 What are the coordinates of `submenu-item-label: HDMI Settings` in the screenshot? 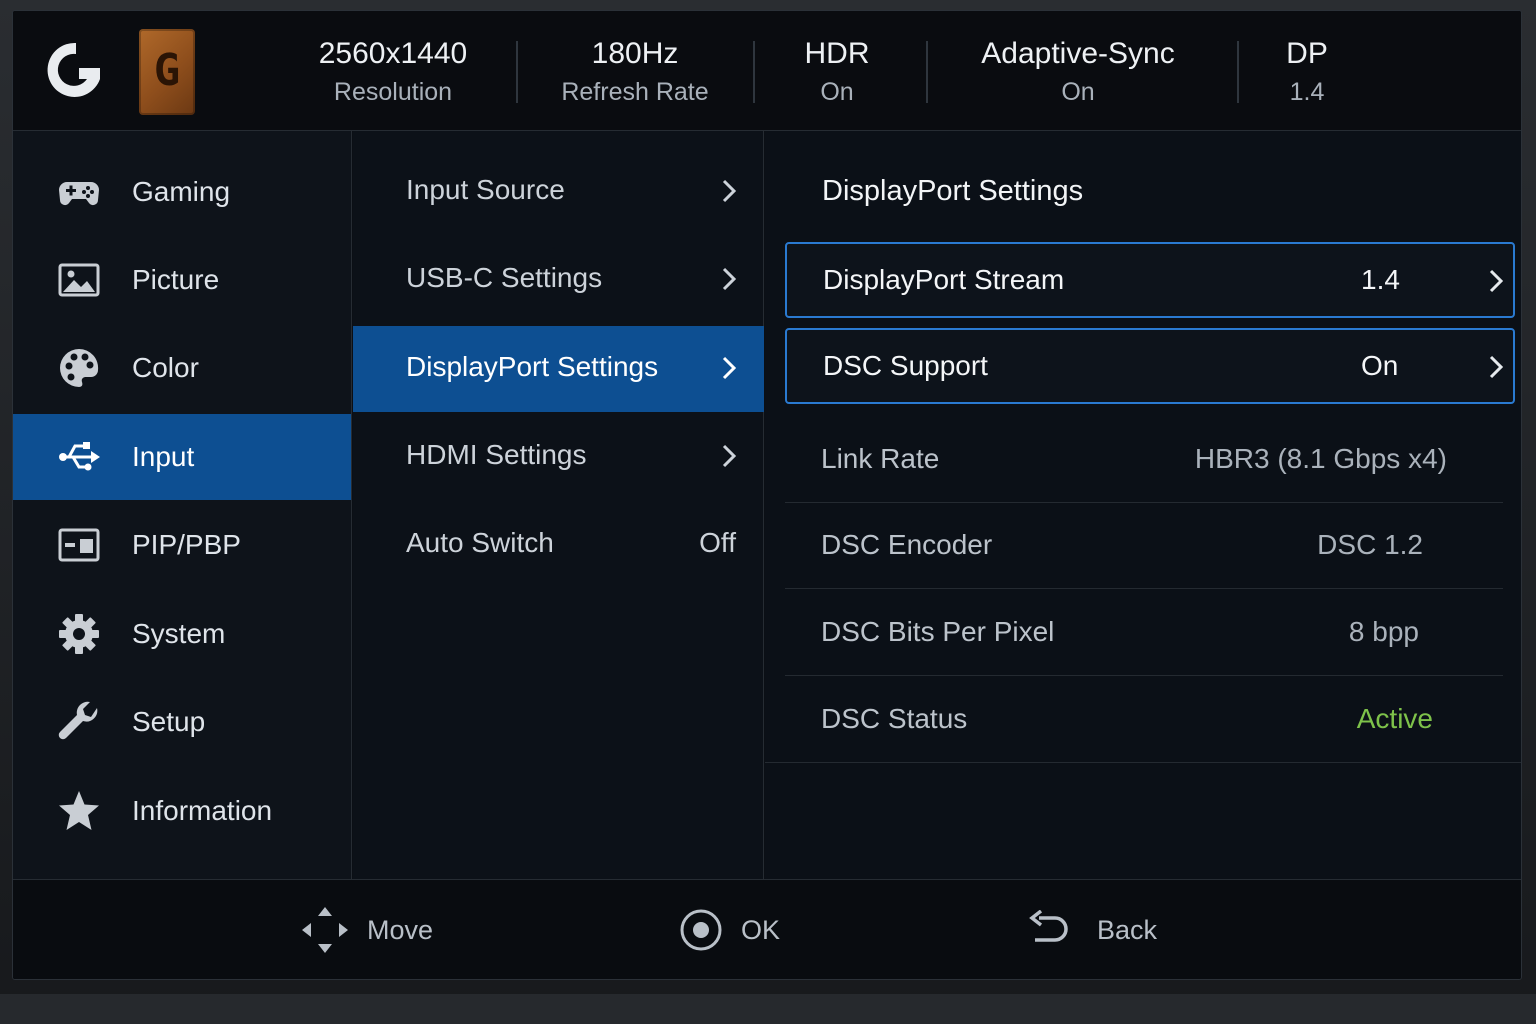 It's located at (496, 454).